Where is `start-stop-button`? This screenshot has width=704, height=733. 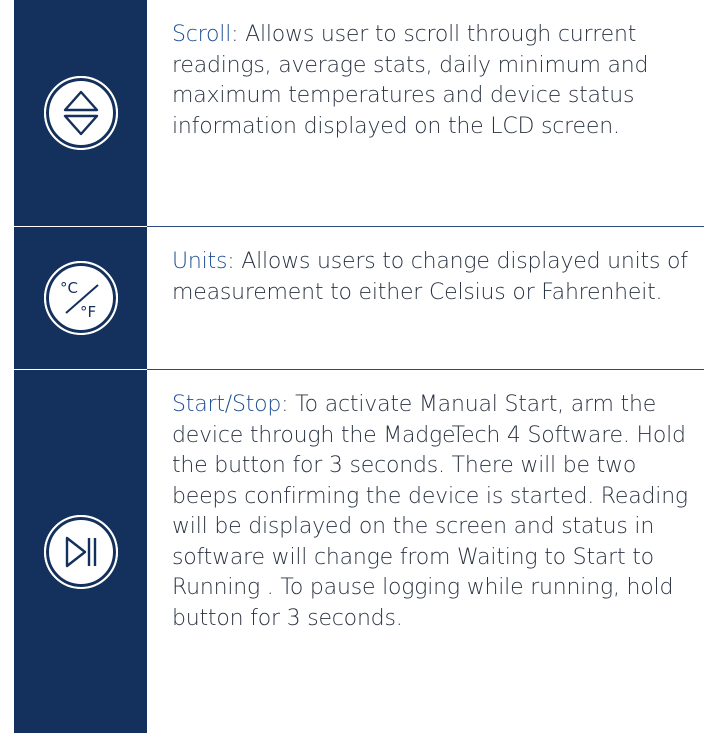 start-stop-button is located at coordinates (80, 551).